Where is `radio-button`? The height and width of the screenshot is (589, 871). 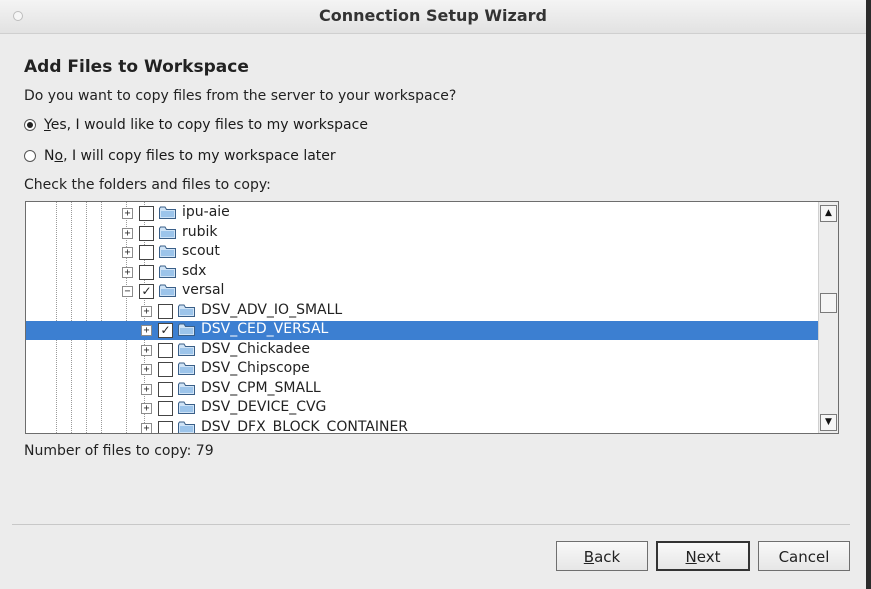
radio-button is located at coordinates (30, 156).